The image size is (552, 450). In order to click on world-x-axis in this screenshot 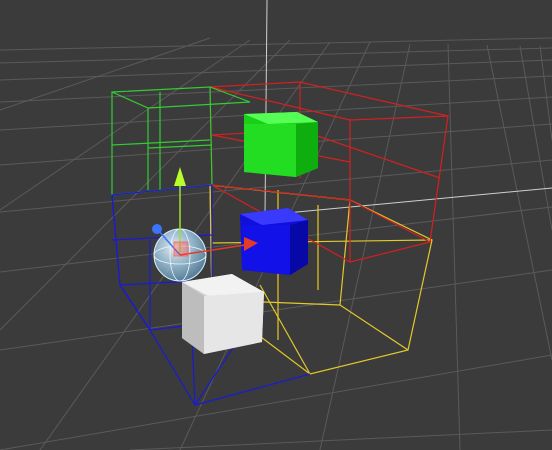, I will do `click(408, 201)`.